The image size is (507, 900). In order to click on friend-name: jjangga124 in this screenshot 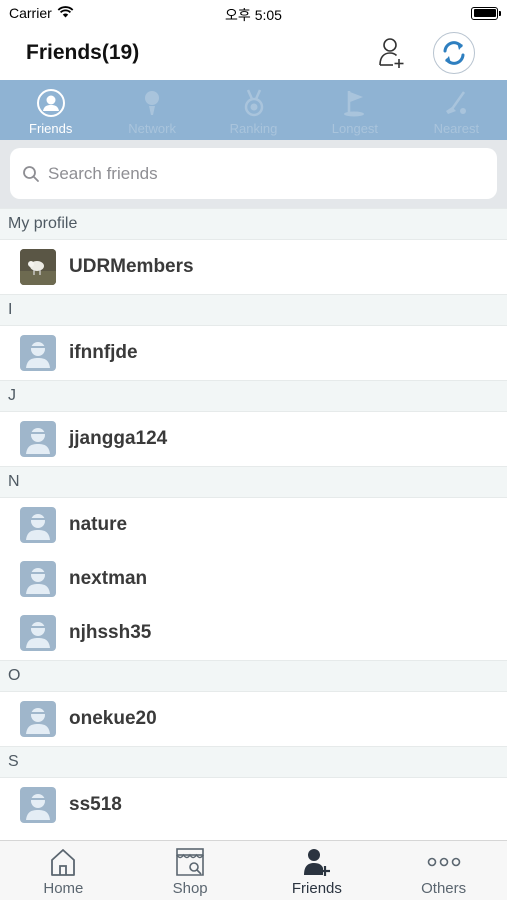, I will do `click(118, 438)`.